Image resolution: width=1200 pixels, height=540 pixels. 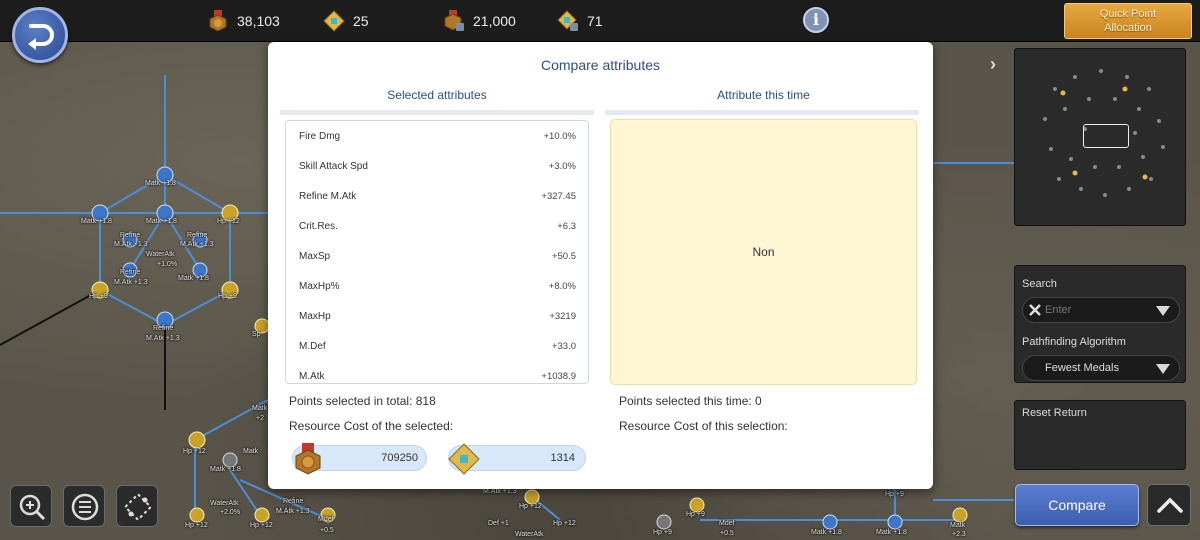 What do you see at coordinates (690, 401) in the screenshot?
I see `points-this-time-text: Points selected this time: 0` at bounding box center [690, 401].